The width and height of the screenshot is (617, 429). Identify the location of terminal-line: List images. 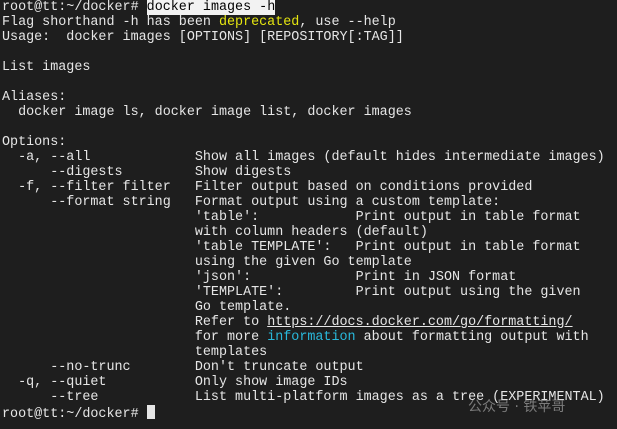
(303, 67).